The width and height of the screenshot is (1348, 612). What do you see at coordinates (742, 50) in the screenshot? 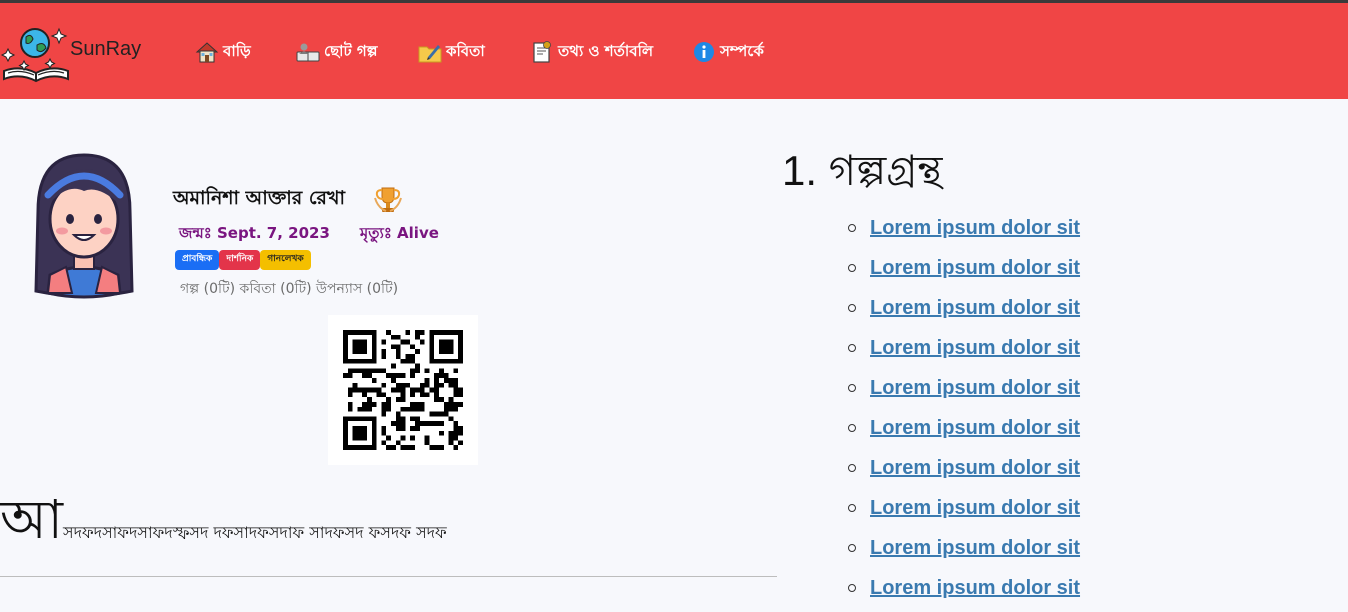
I see `nav-item-label: সম্পর্কে` at bounding box center [742, 50].